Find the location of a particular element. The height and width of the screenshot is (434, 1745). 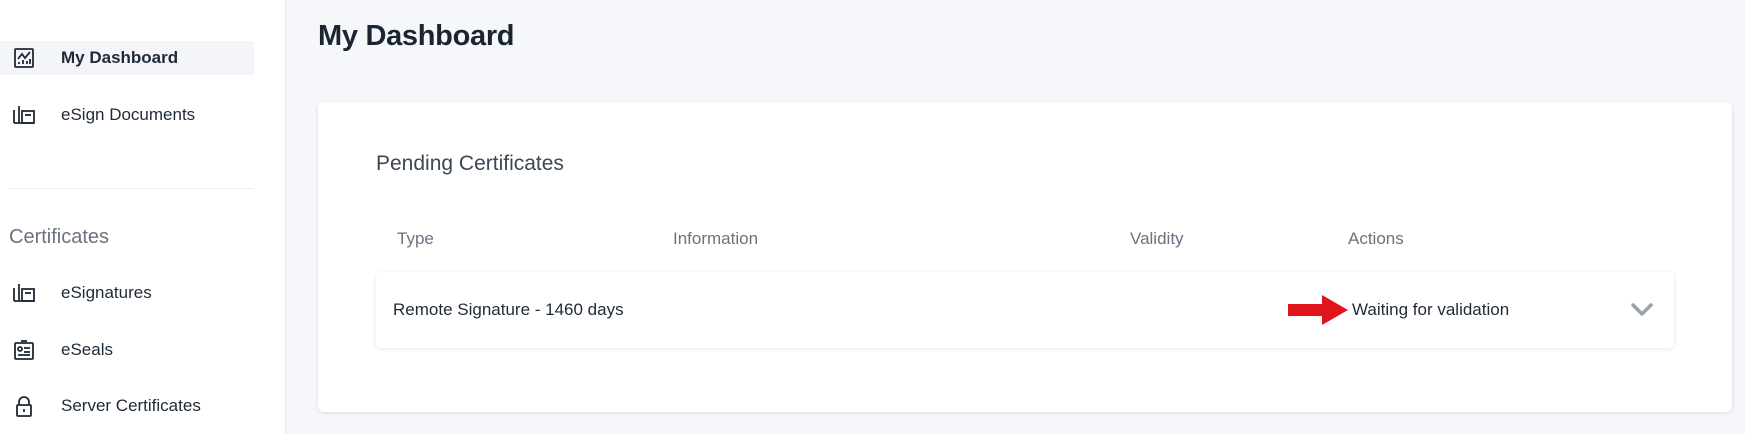

annotation-arrow-icon is located at coordinates (1318, 310).